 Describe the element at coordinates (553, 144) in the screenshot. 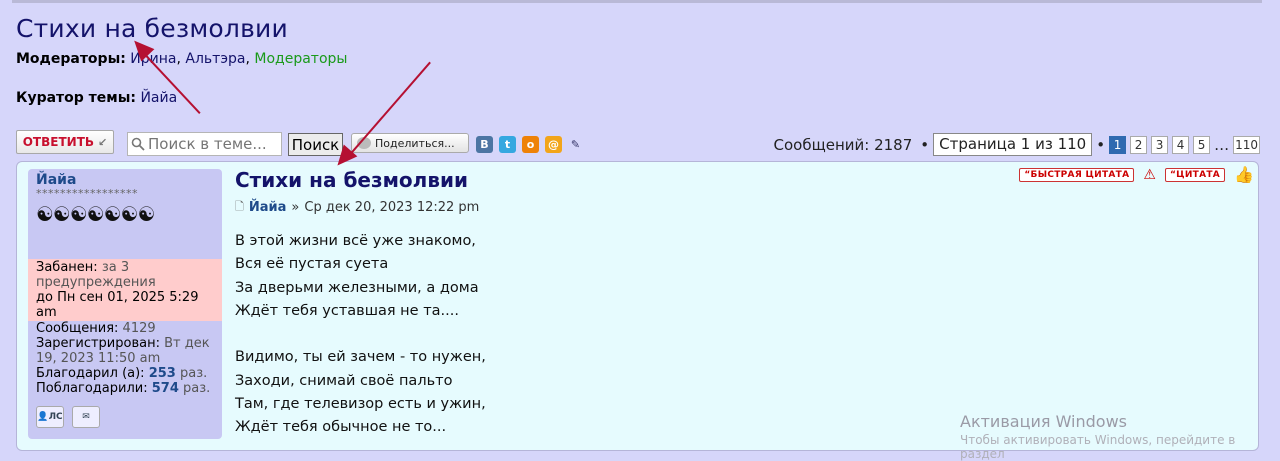

I see `mailru-share-icon: @` at that location.